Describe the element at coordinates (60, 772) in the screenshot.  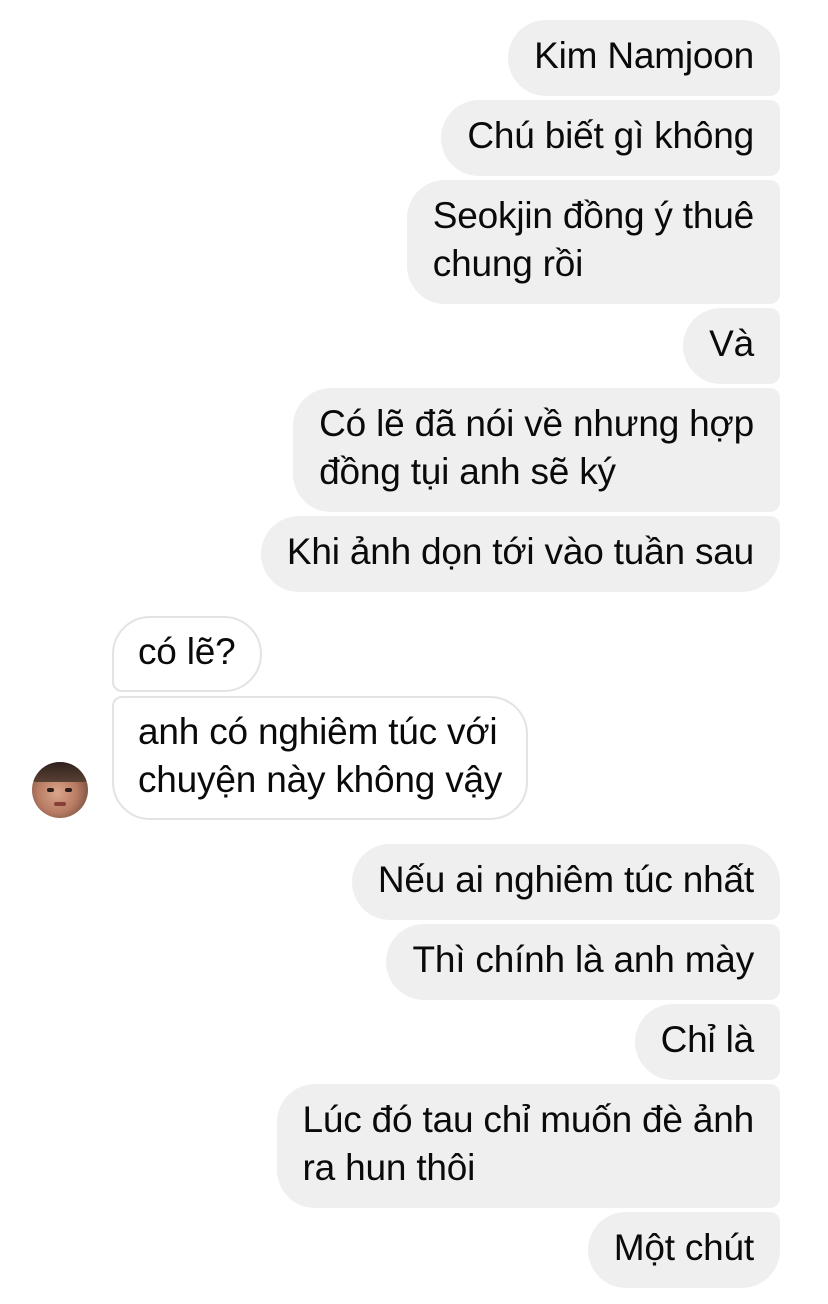
I see `avatar-hair` at that location.